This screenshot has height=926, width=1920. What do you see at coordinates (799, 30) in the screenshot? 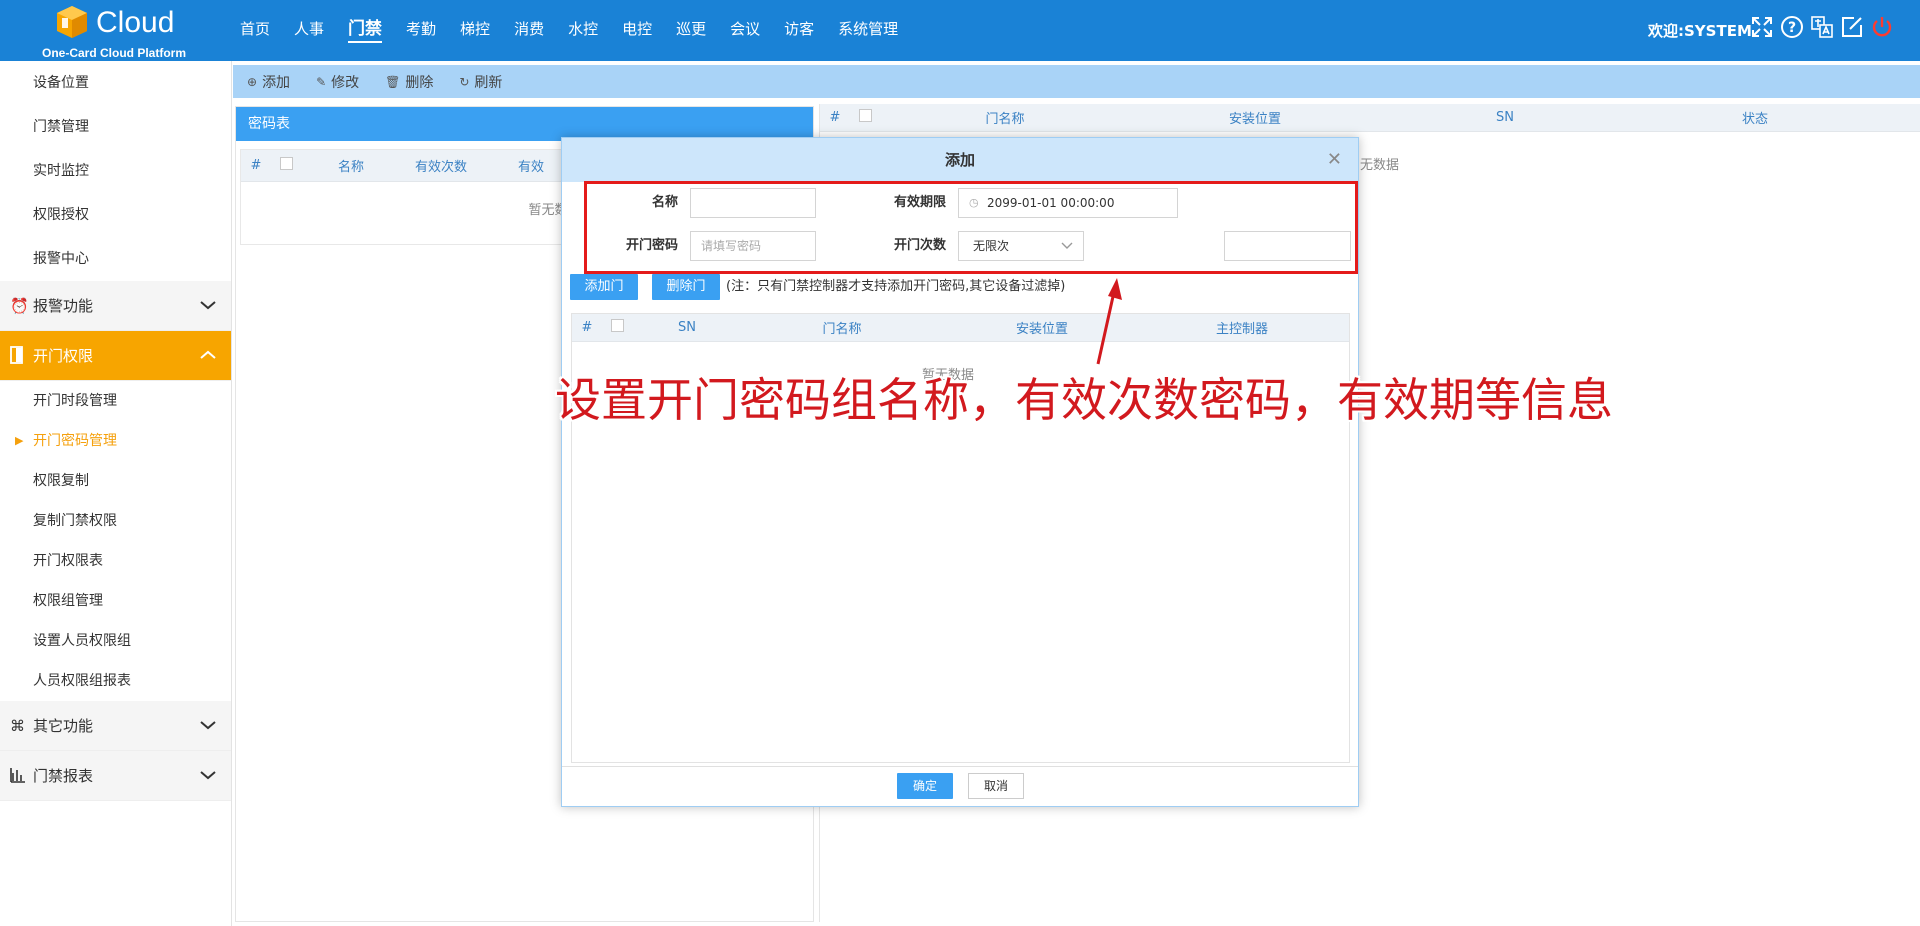
I see `nav-visitor: 访客` at bounding box center [799, 30].